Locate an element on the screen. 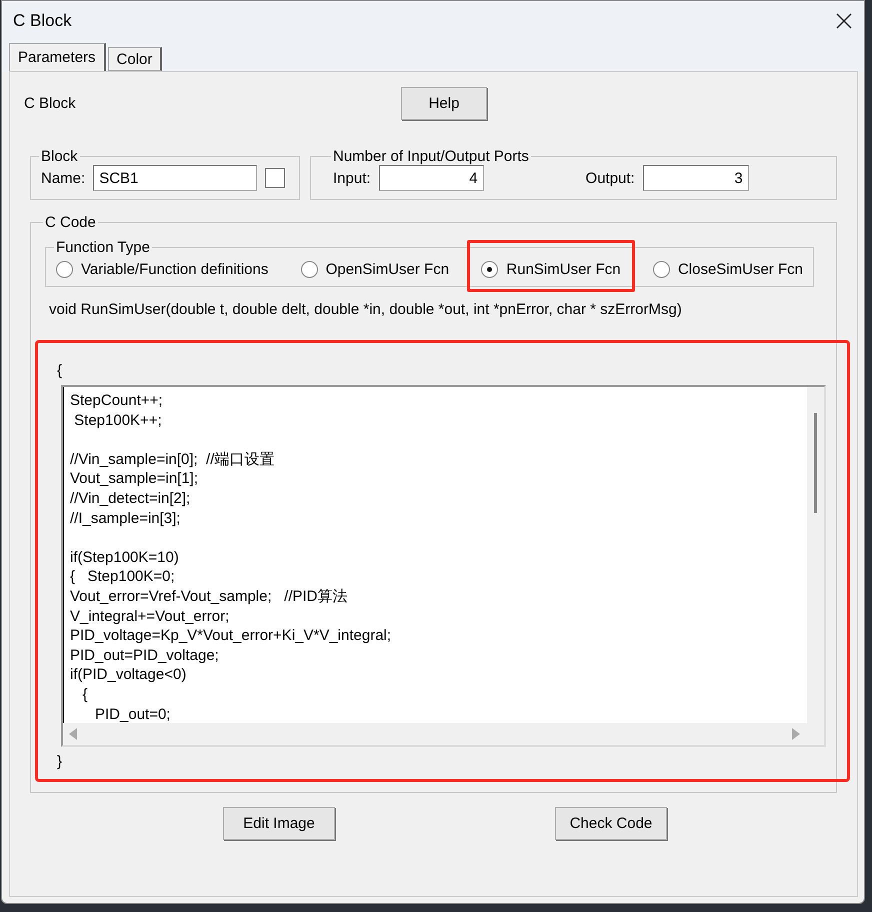 Image resolution: width=872 pixels, height=912 pixels. left-arrow-icon is located at coordinates (74, 734).